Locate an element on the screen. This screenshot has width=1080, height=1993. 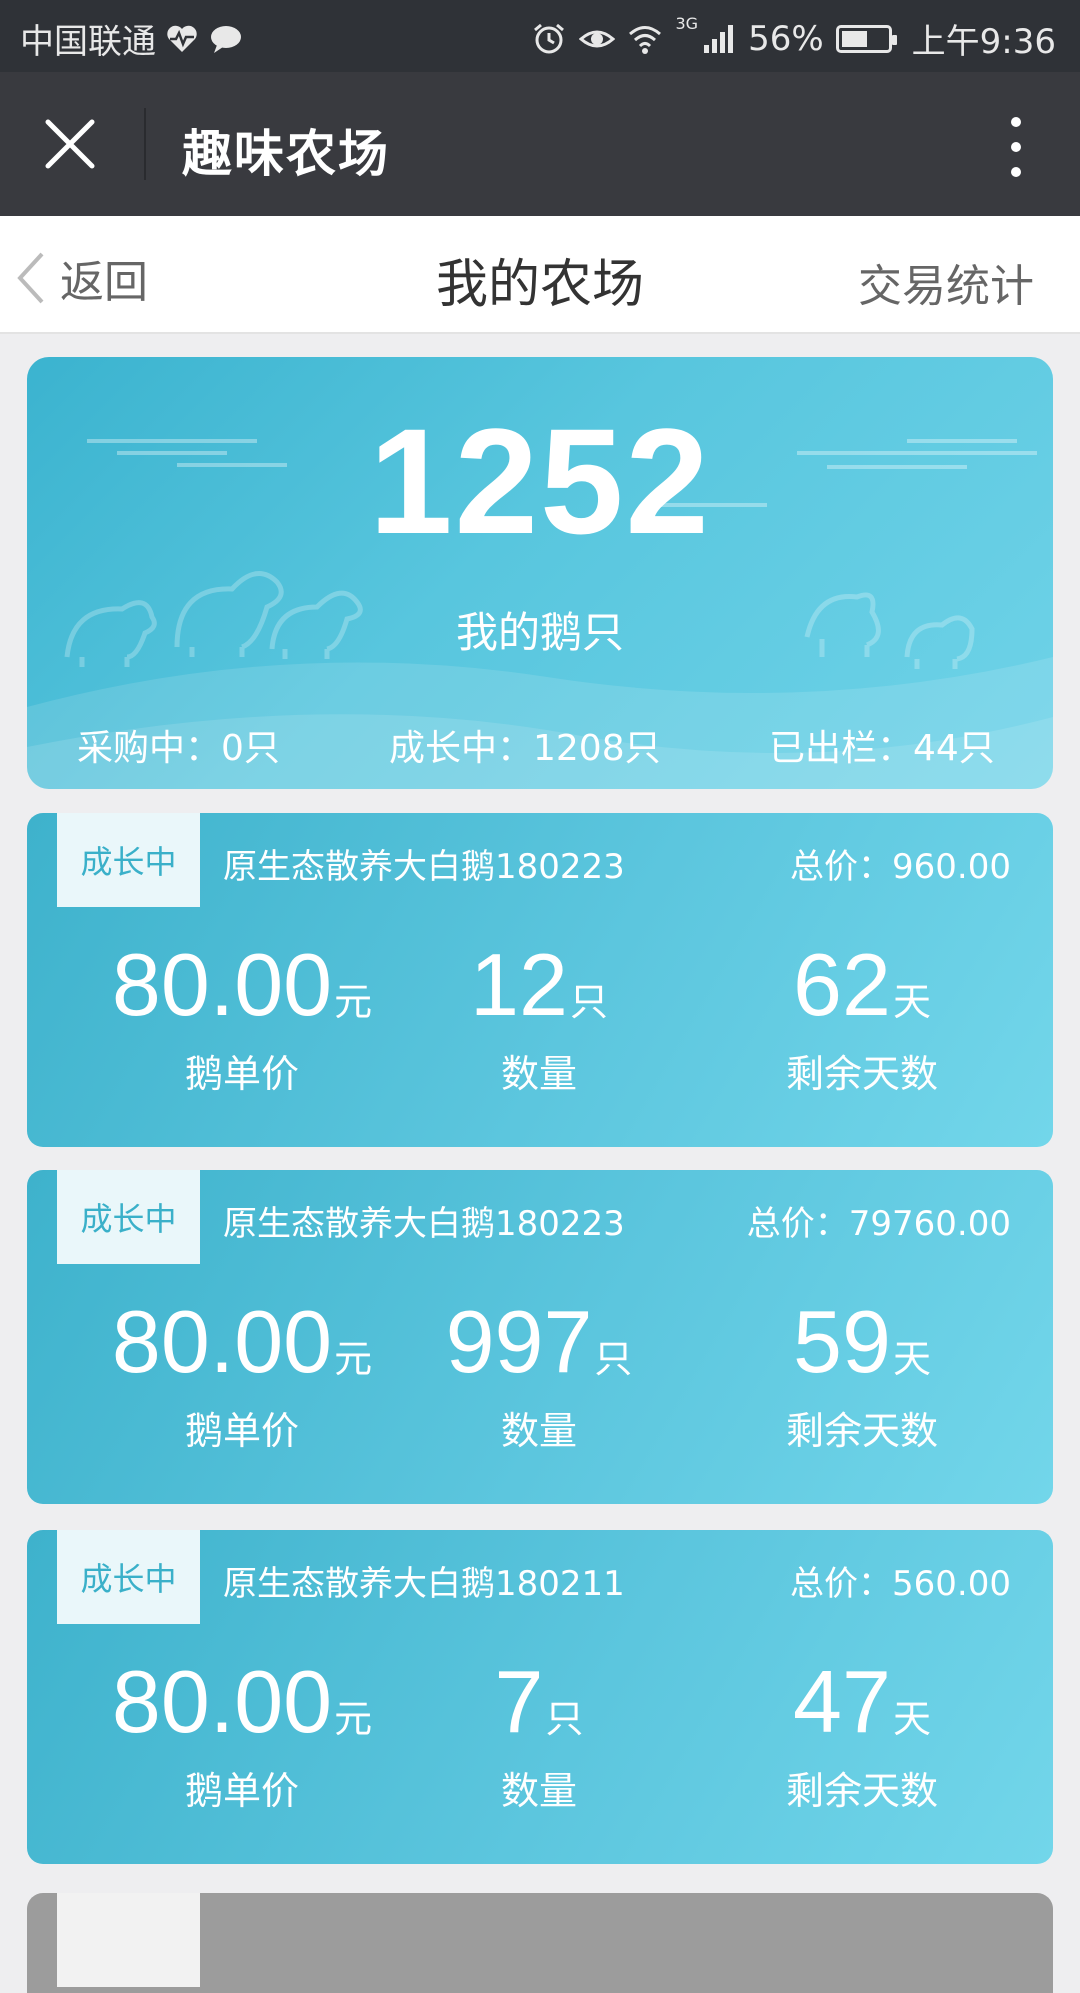
network-type-label: 3G is located at coordinates (687, 23).